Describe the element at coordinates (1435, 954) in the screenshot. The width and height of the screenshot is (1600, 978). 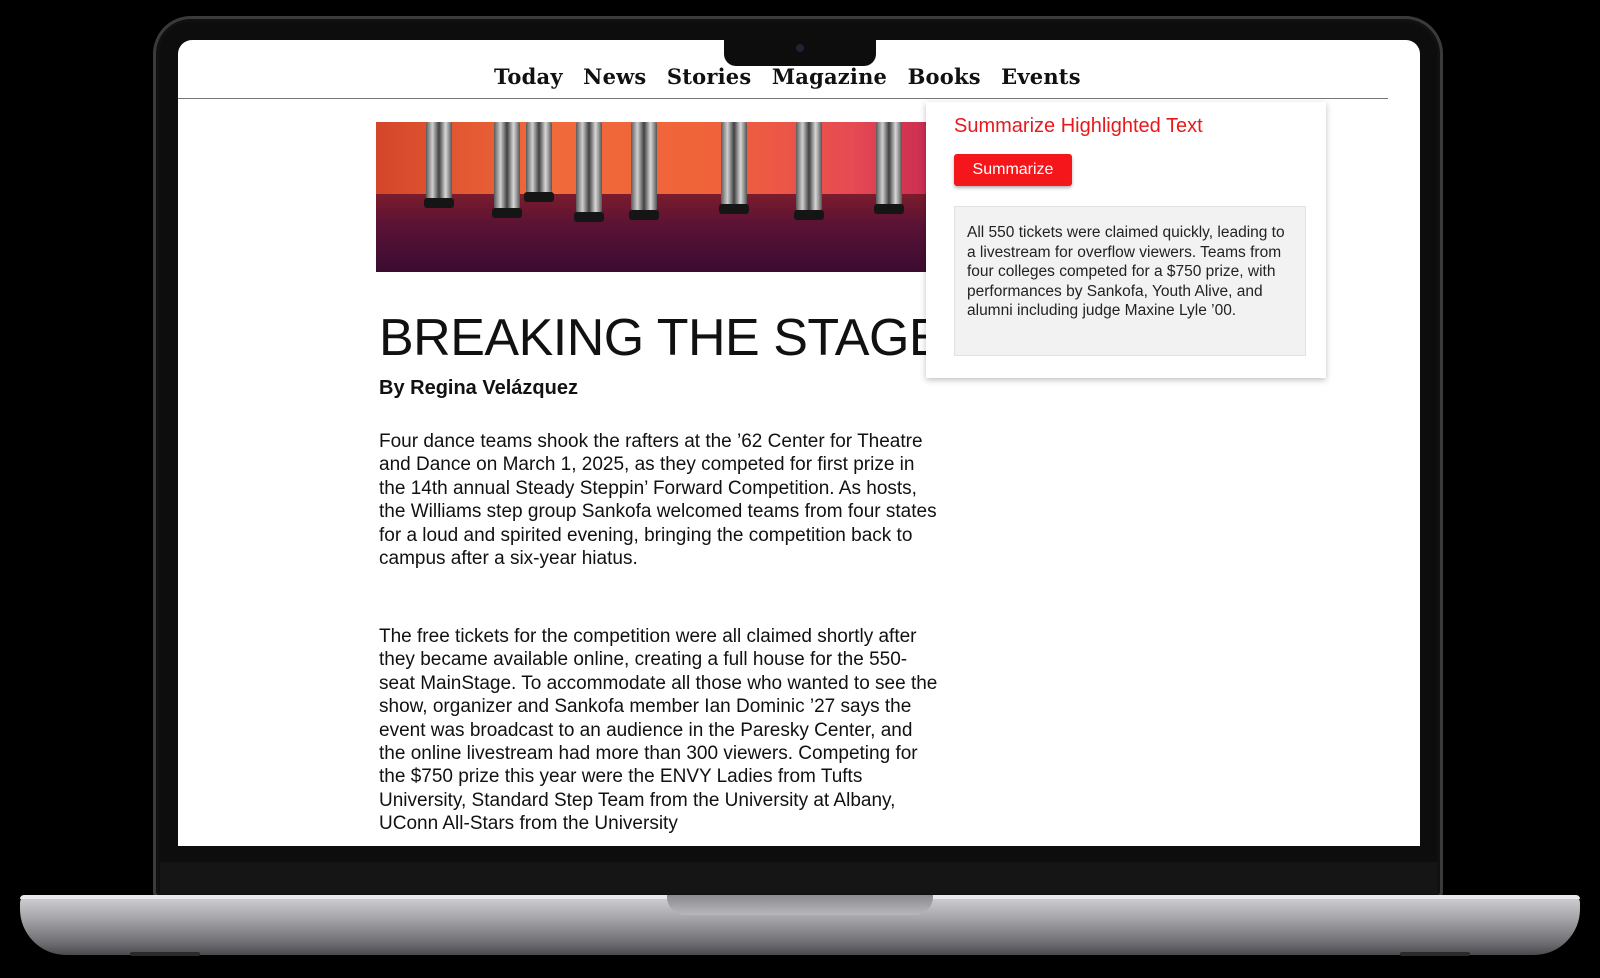
I see `laptop-foot-right` at that location.